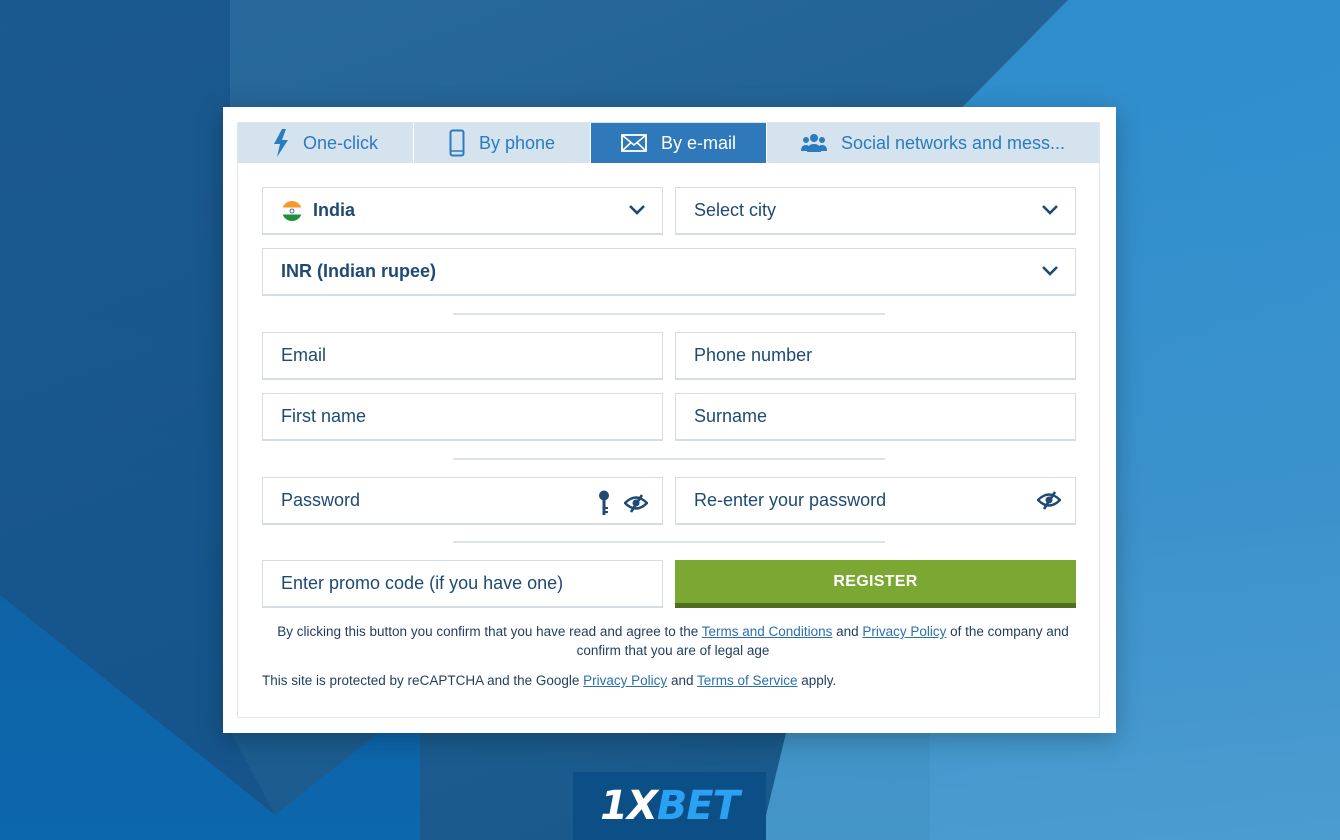 The height and width of the screenshot is (840, 1340). Describe the element at coordinates (735, 210) in the screenshot. I see `city-placeholder: Select city` at that location.